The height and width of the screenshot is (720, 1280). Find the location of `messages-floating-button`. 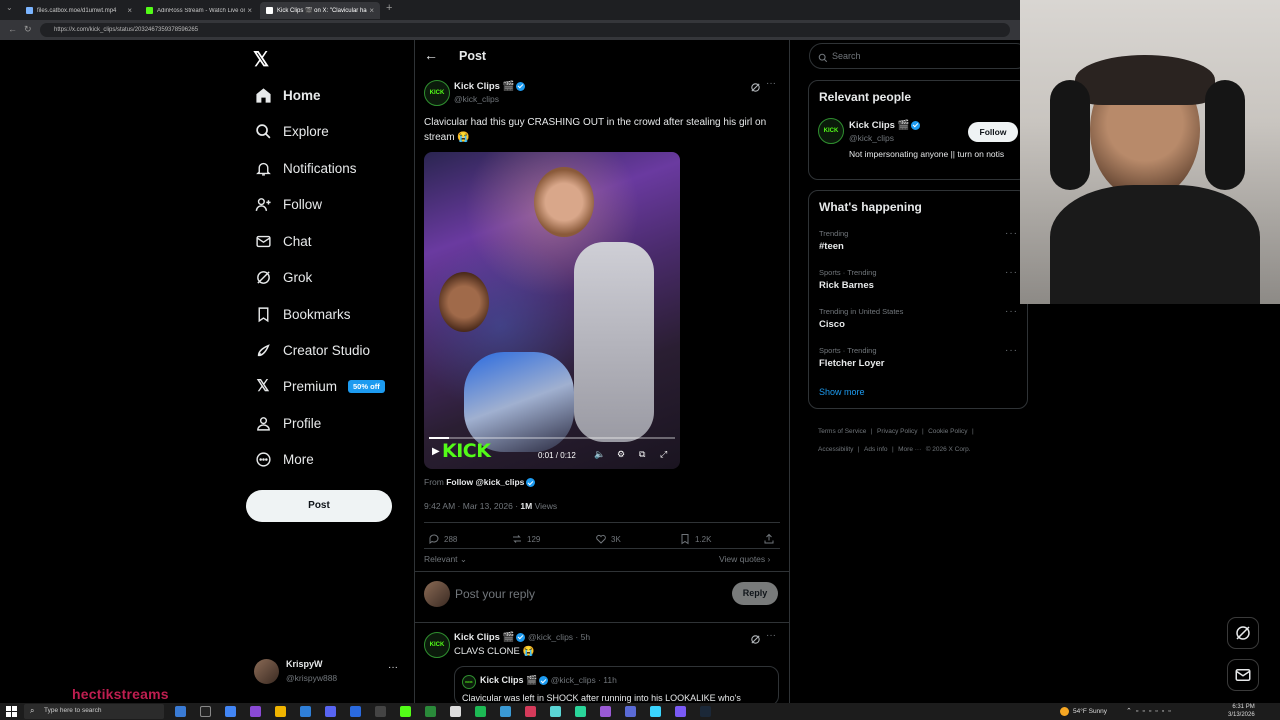

messages-floating-button is located at coordinates (1243, 675).